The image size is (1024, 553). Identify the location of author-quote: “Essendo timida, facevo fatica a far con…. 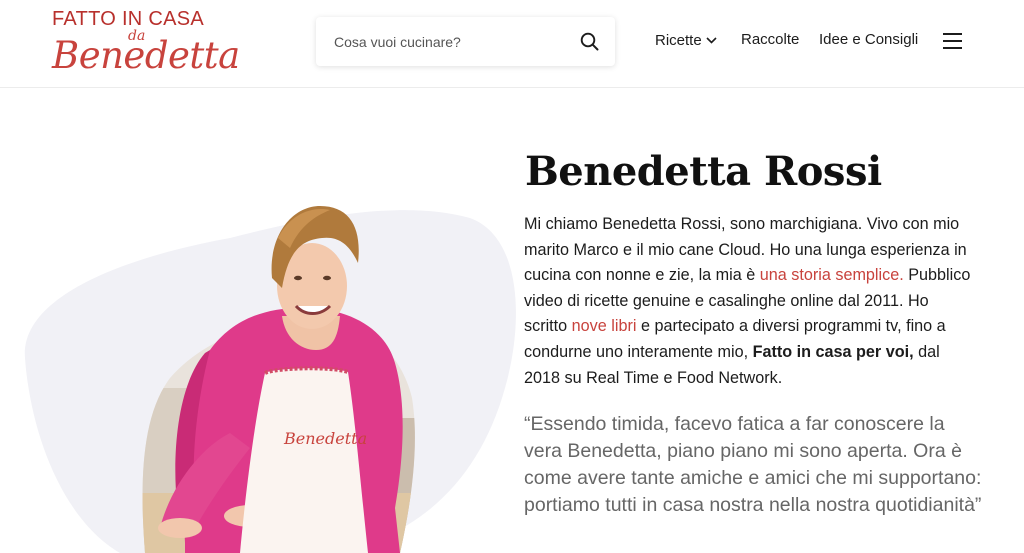
(753, 464).